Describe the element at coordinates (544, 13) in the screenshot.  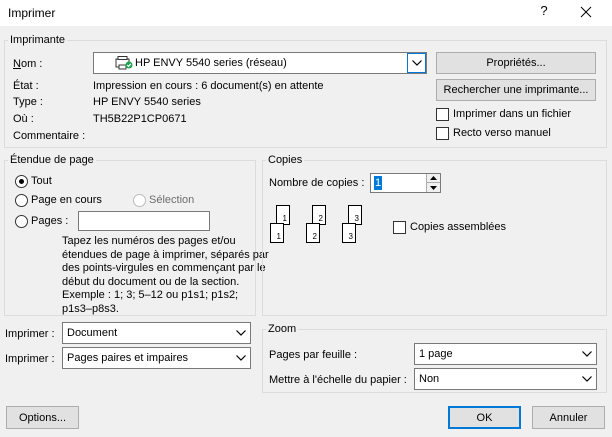
I see `help-button: ?` at that location.